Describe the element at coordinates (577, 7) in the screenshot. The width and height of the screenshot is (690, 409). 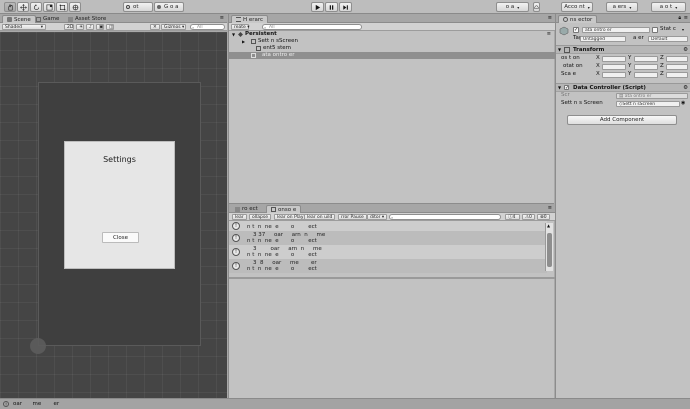
I see `account-dropdown: Acco nt ▾` at that location.